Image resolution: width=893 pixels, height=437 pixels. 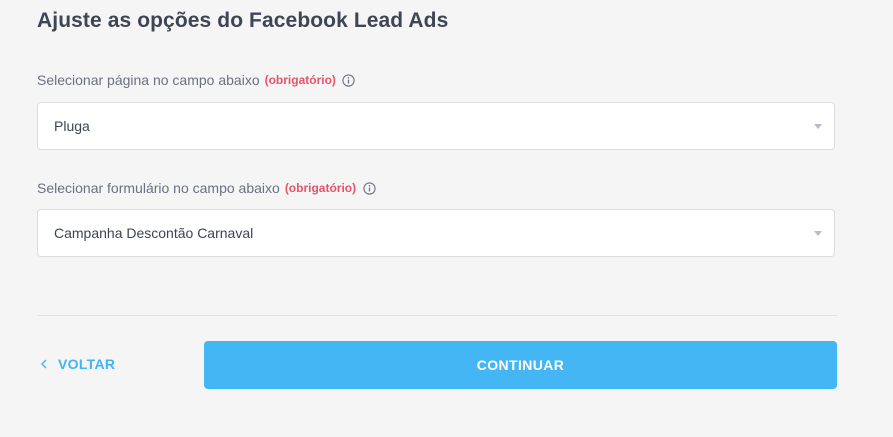 I want to click on page-select-value: Pluga, so click(x=72, y=126).